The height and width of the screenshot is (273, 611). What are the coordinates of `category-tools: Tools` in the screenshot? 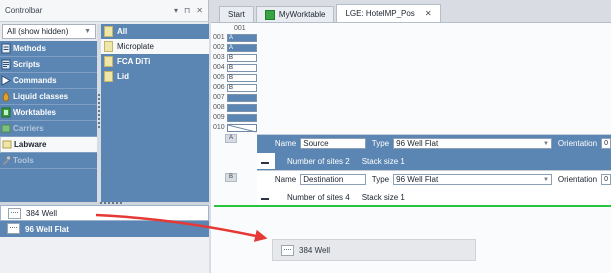 It's located at (48, 161).